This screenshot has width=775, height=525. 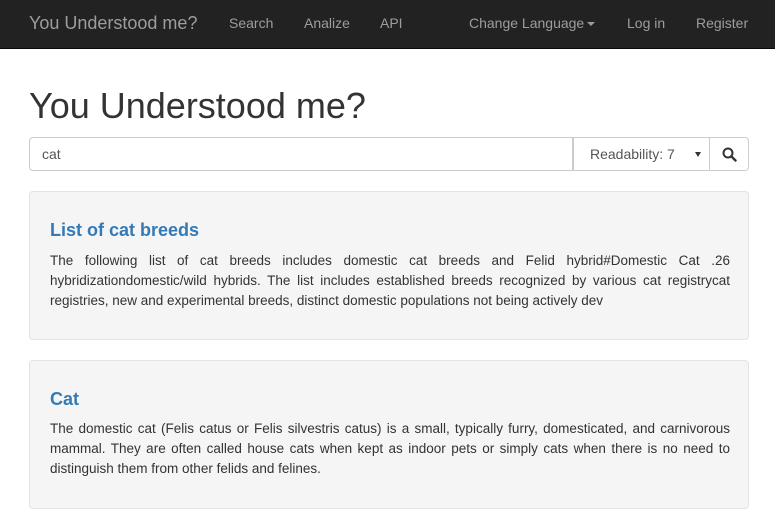 What do you see at coordinates (698, 154) in the screenshot?
I see `select-arrow-icon` at bounding box center [698, 154].